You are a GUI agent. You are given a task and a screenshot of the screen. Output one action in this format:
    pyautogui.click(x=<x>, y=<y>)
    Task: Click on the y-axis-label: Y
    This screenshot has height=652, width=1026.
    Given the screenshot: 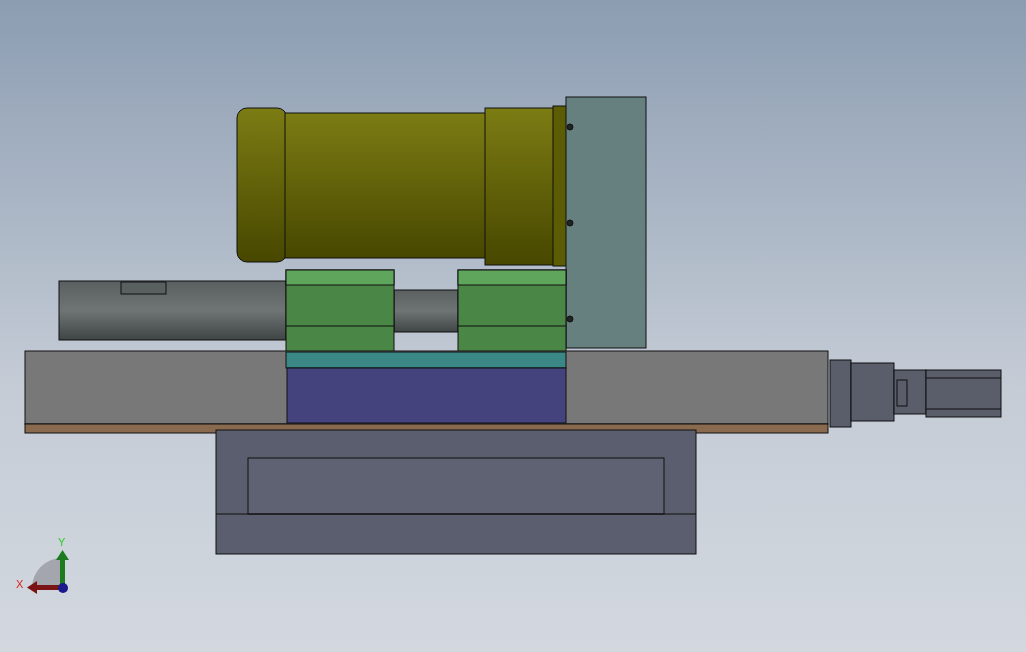 What is the action you would take?
    pyautogui.click(x=62, y=542)
    